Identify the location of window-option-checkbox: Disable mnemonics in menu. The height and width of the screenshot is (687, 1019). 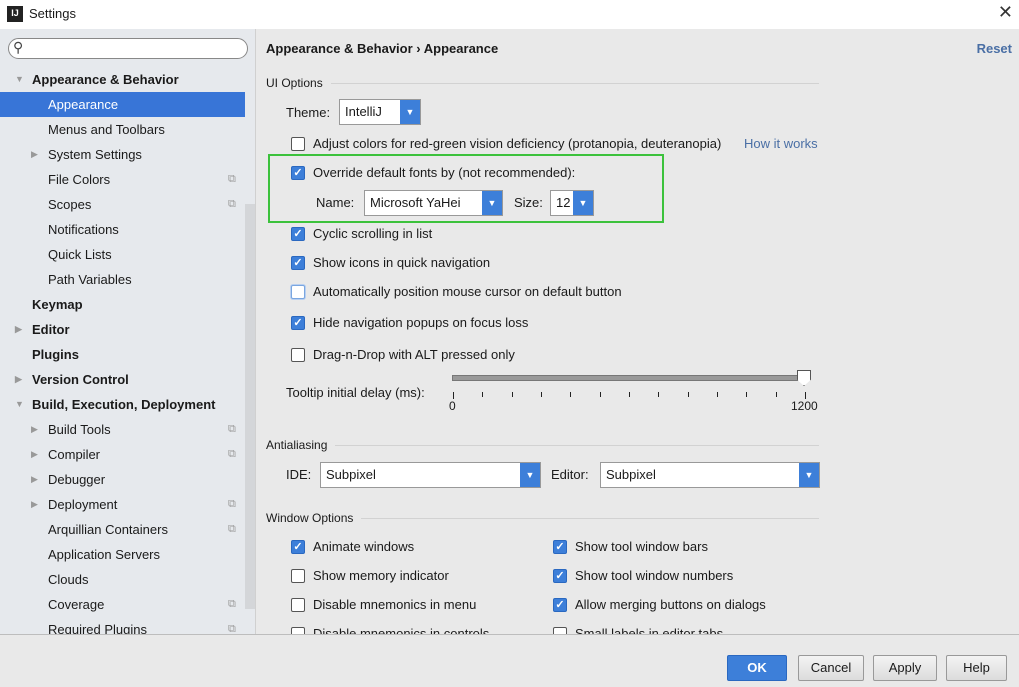
(383, 604).